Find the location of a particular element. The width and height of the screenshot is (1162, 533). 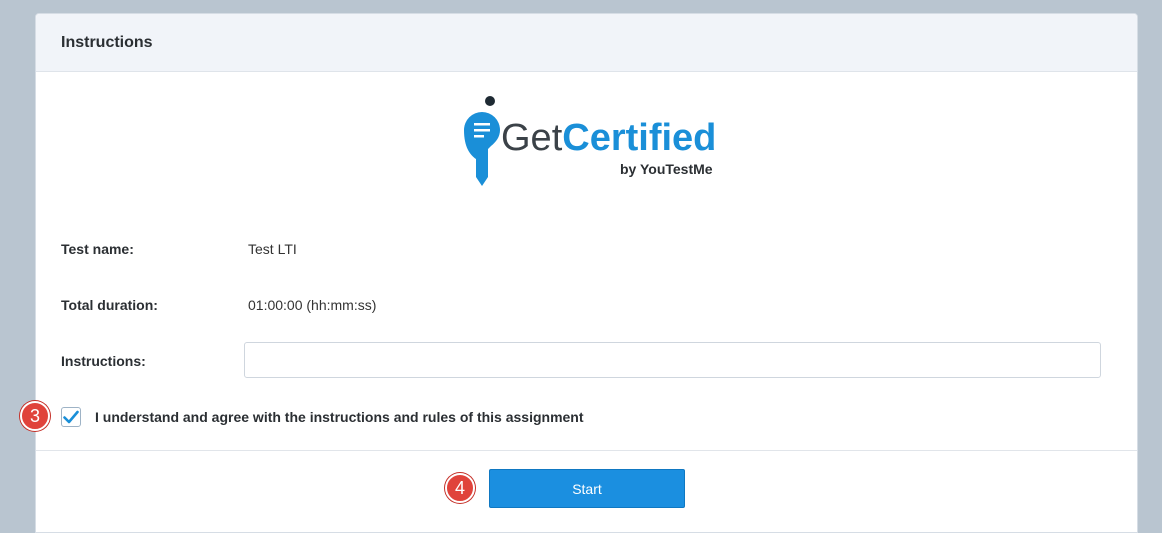

agree-checkbox is located at coordinates (71, 417).